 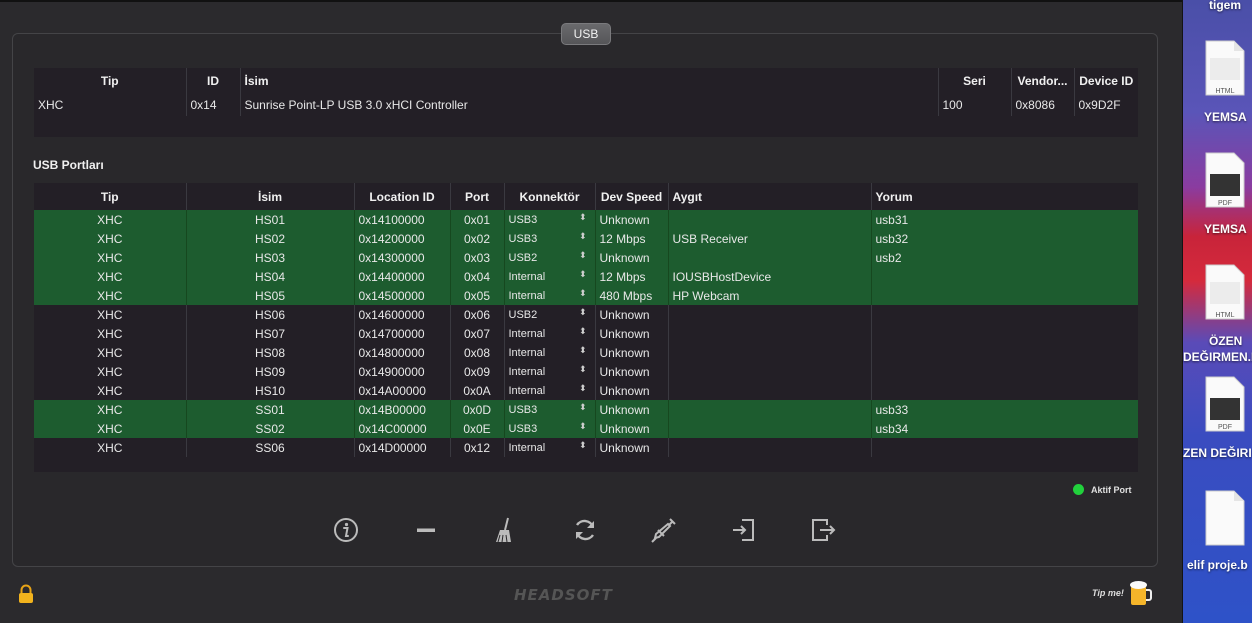 I want to click on ports-header-dev-speed: Dev Speed, so click(x=632, y=196).